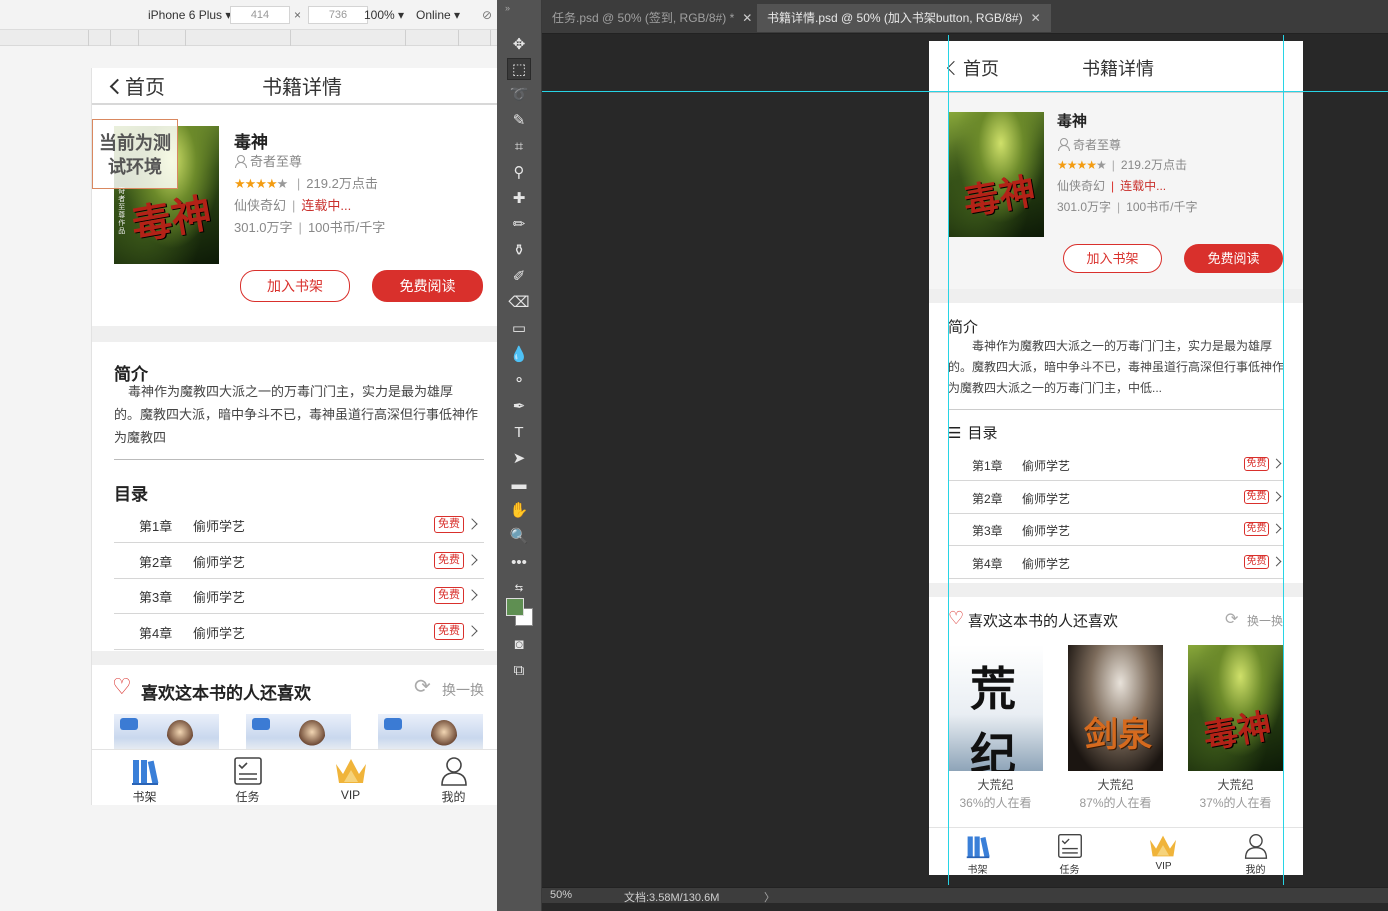 The height and width of the screenshot is (911, 1388). Describe the element at coordinates (189, 15) in the screenshot. I see `device-select: iPhone 6 Plus ▾` at that location.